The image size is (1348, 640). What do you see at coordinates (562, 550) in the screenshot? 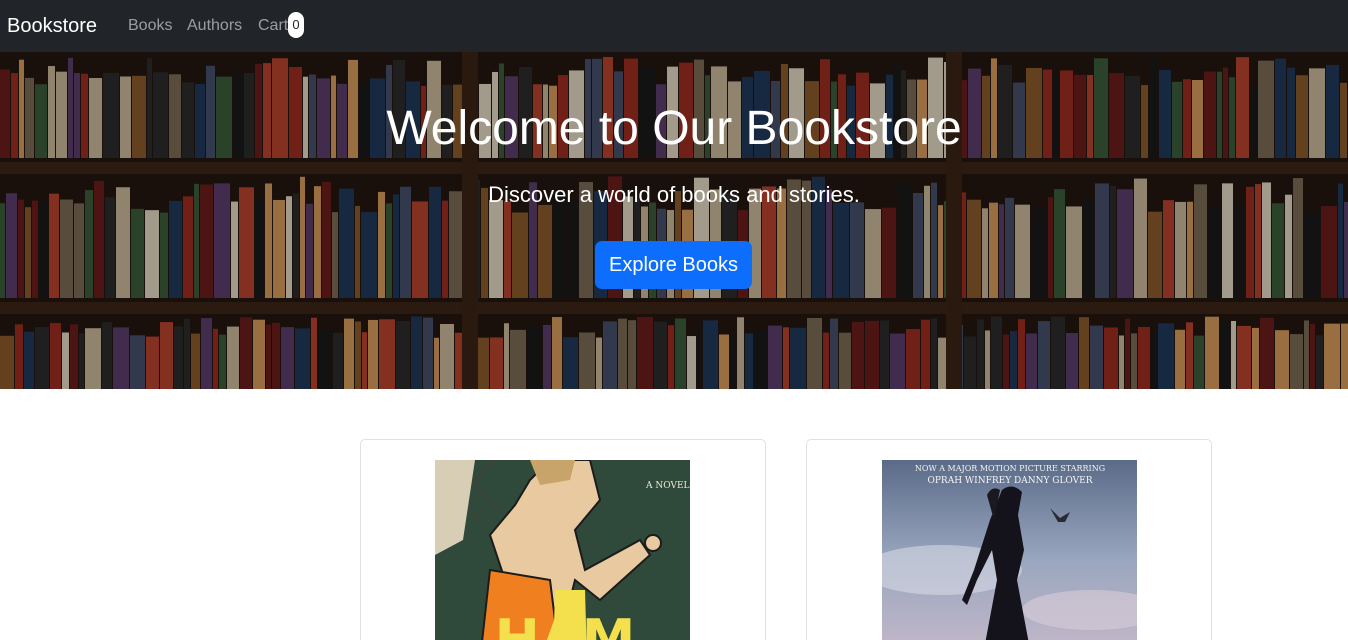
I see `book-cover-image: A NOVEL HAM` at bounding box center [562, 550].